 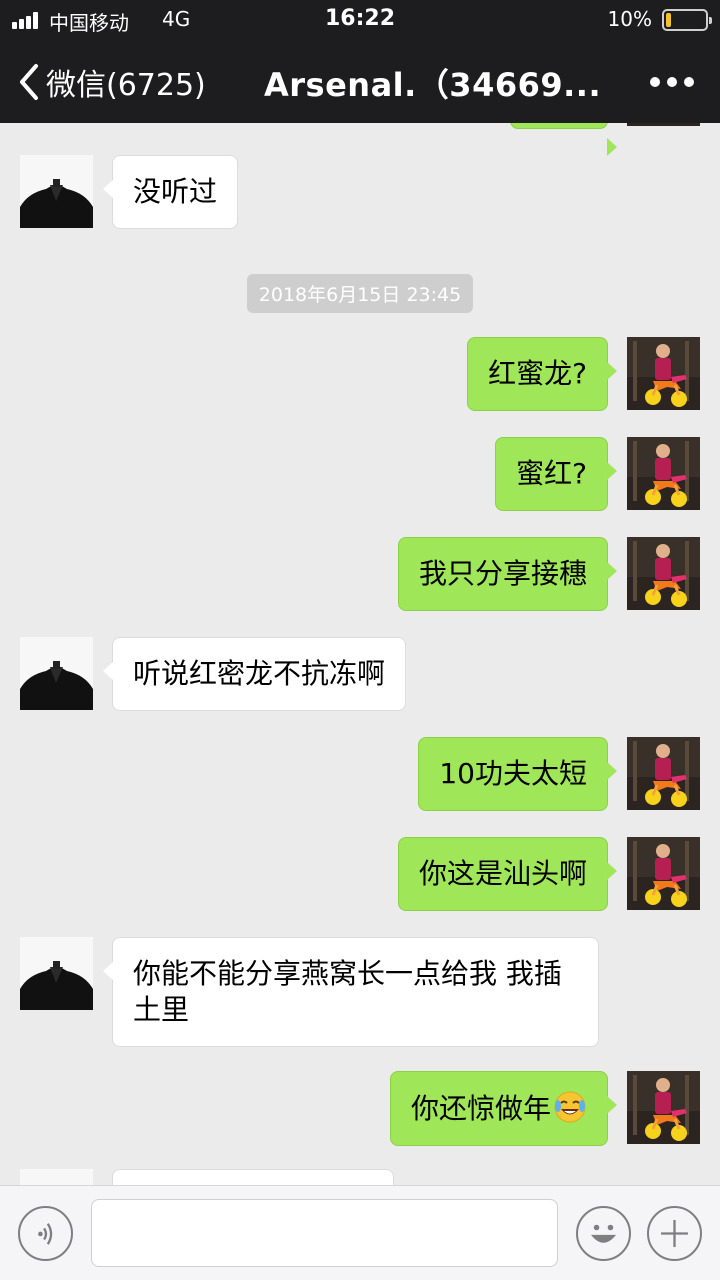 I want to click on message-bubble-incoming: 听说红密龙不抗冻啊, so click(x=254, y=674).